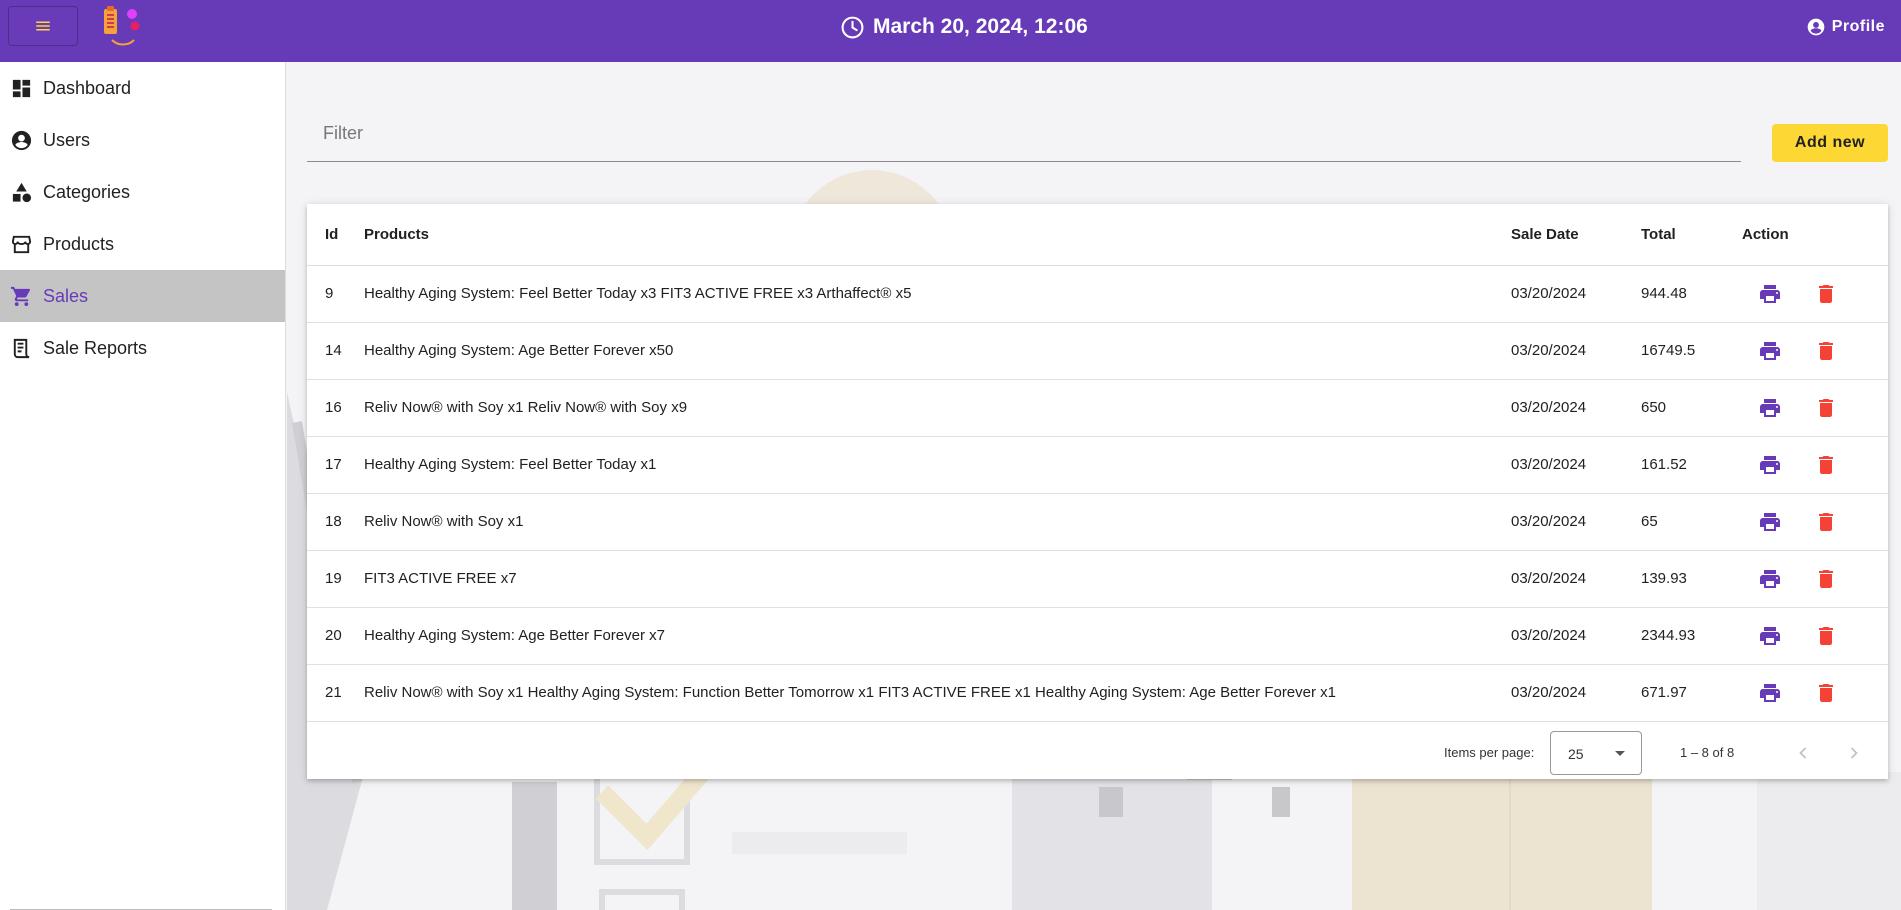 The width and height of the screenshot is (1901, 910). I want to click on cell-id: 20, so click(333, 635).